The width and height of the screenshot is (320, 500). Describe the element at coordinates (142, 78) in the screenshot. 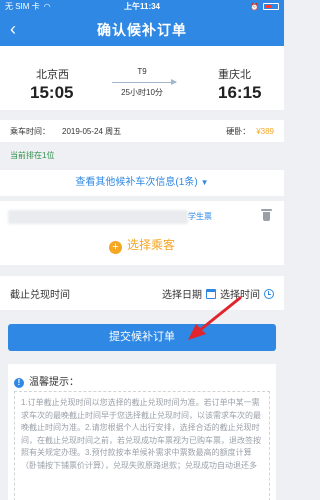

I see `train-info-card: 北京西 15:05 T9 重庆北 16:15` at that location.